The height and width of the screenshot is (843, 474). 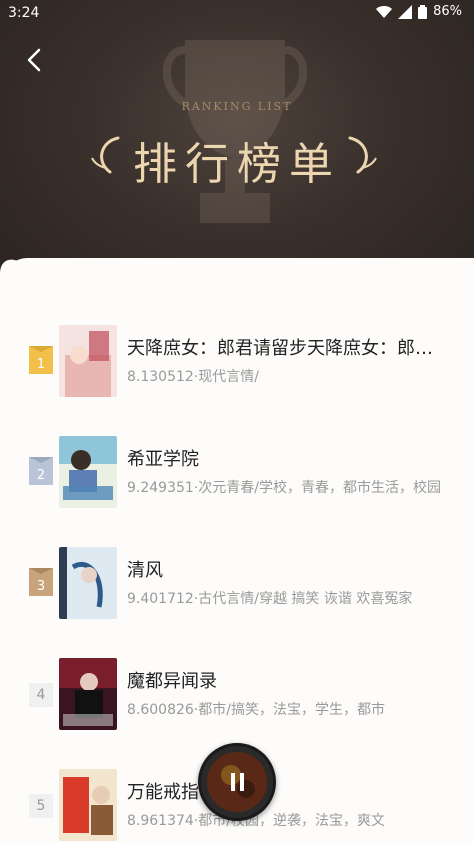 What do you see at coordinates (41, 364) in the screenshot?
I see `rank-number: 1` at bounding box center [41, 364].